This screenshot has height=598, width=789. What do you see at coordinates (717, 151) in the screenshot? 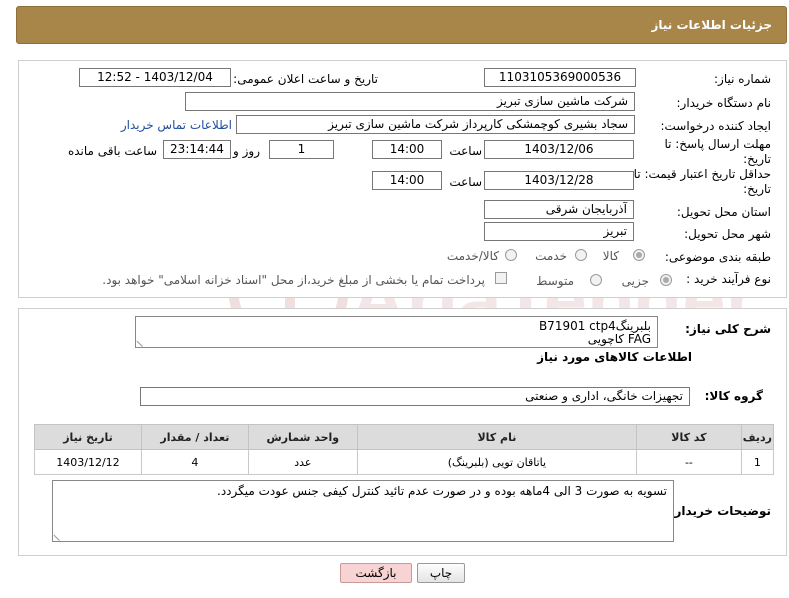
I see `deadline-label: مهلت ارسال پاسخ: تا تاریخ:` at bounding box center [717, 151].